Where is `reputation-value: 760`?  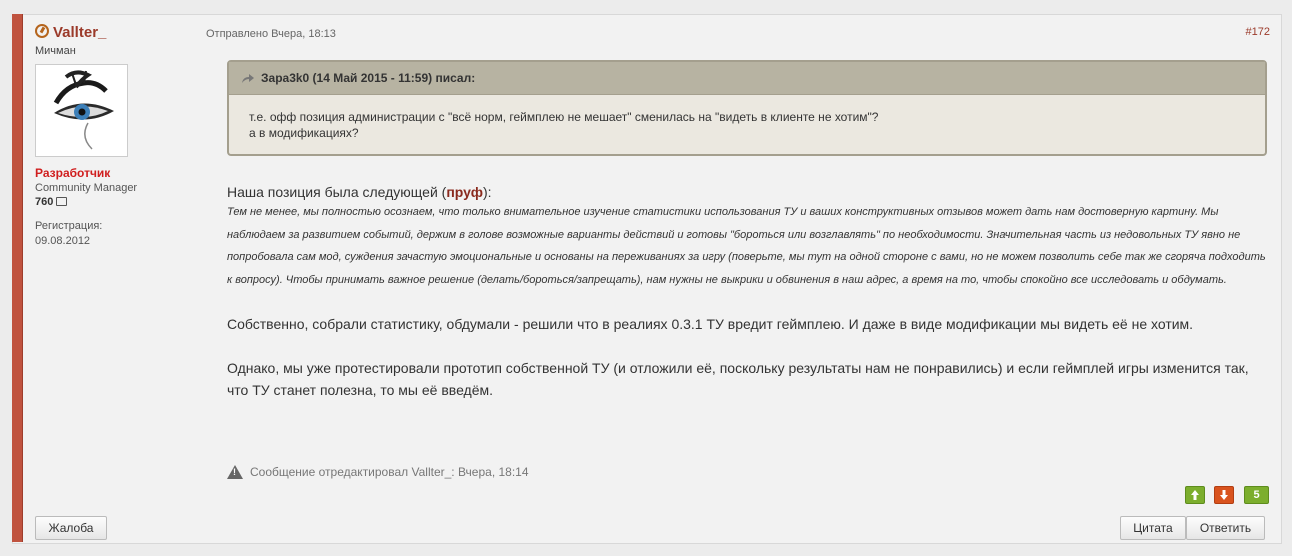 reputation-value: 760 is located at coordinates (44, 202).